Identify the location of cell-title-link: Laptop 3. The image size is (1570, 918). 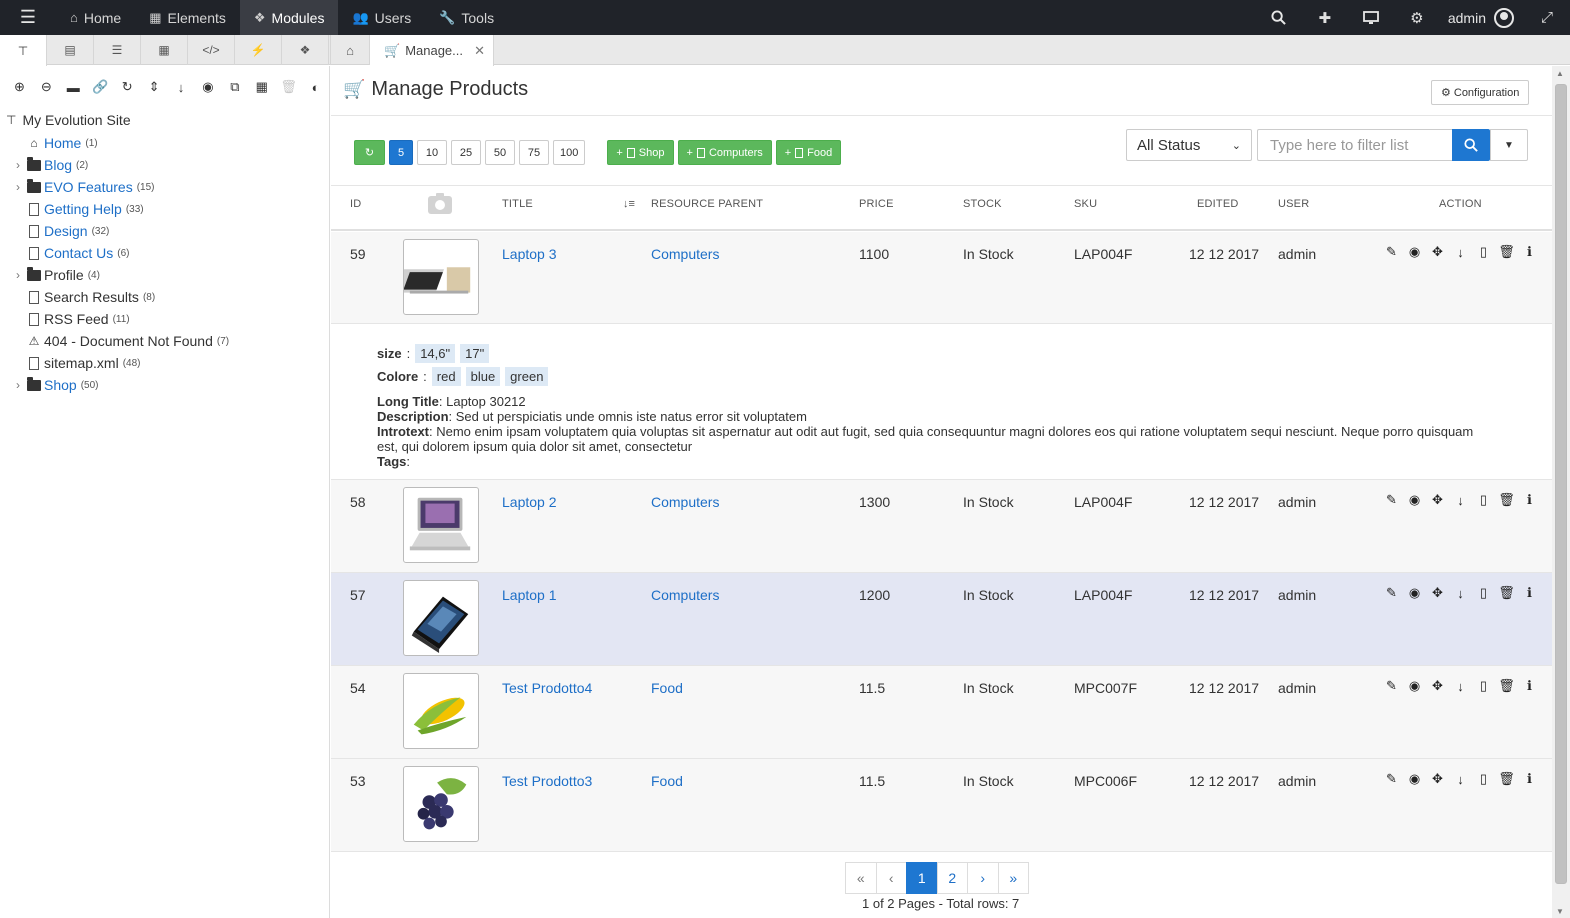
(529, 254).